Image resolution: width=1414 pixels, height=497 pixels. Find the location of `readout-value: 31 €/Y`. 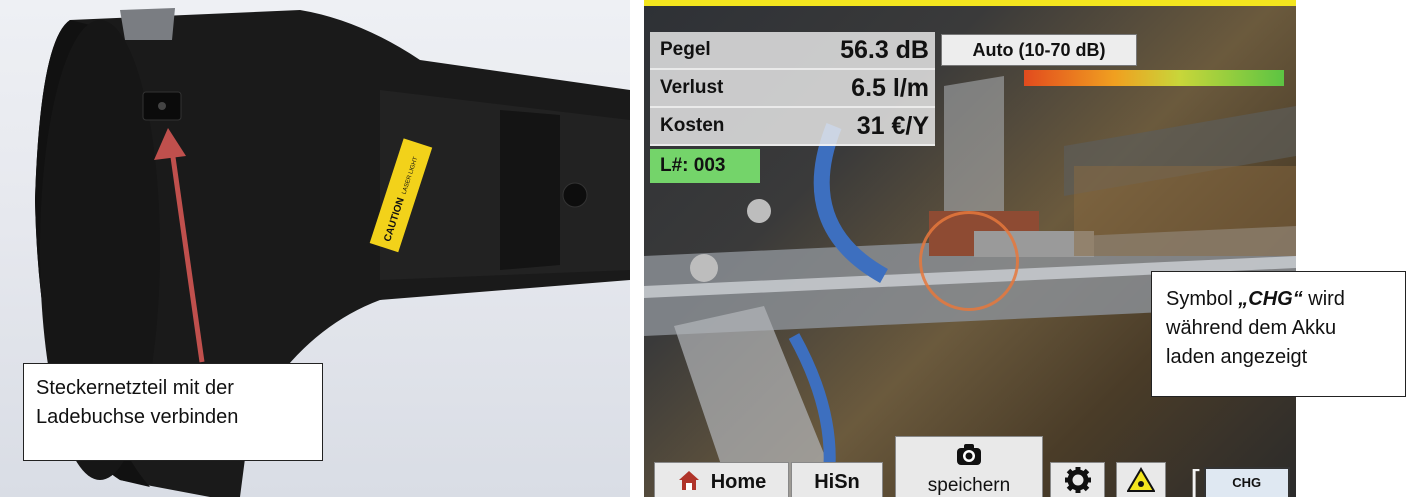

readout-value: 31 €/Y is located at coordinates (892, 125).